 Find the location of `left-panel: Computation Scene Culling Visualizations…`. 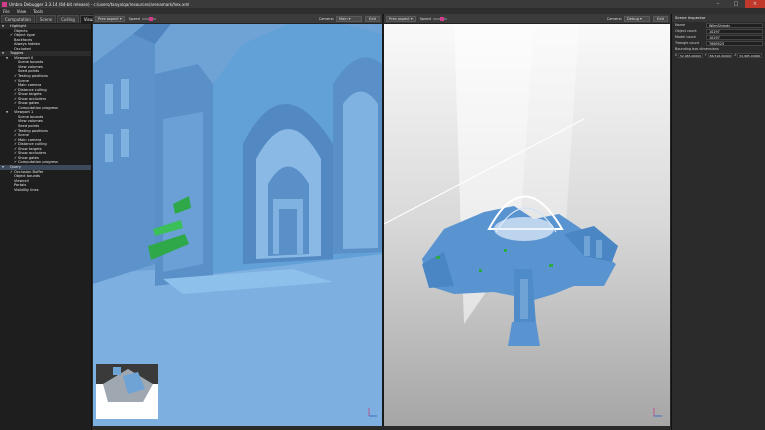

left-panel: Computation Scene Culling Visualizations… is located at coordinates (58, 222).